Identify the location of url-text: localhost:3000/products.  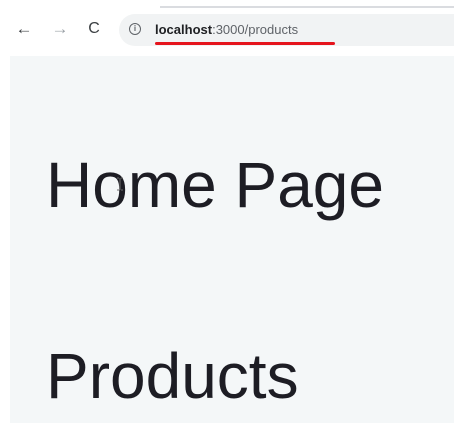
(226, 30).